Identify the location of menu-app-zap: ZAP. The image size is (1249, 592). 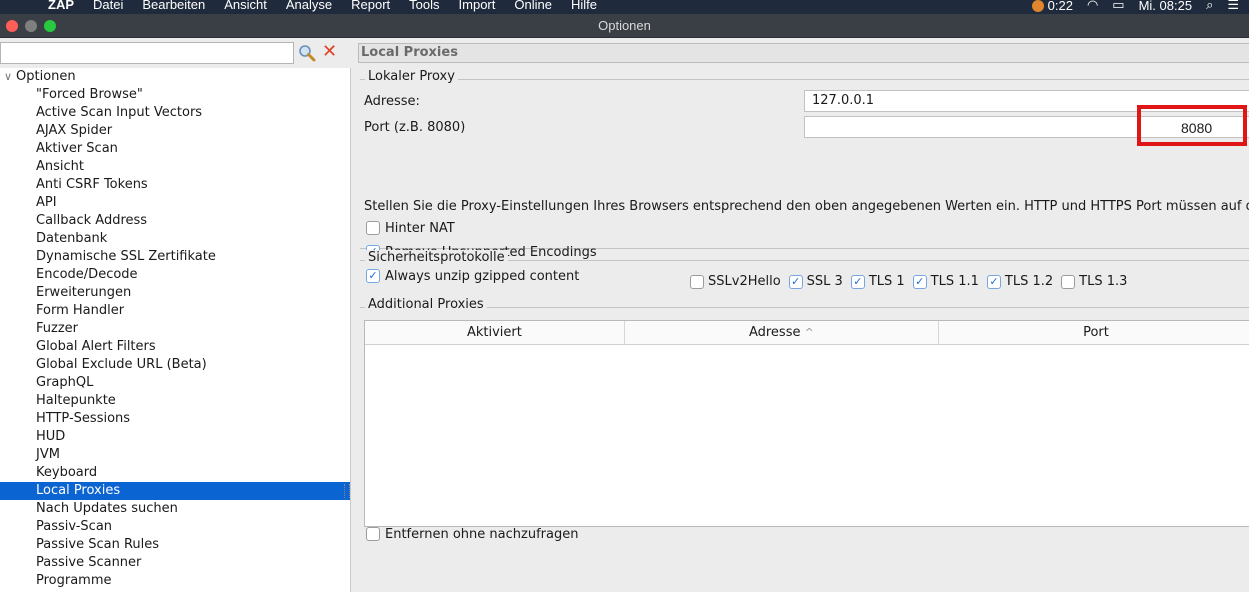
(61, 6).